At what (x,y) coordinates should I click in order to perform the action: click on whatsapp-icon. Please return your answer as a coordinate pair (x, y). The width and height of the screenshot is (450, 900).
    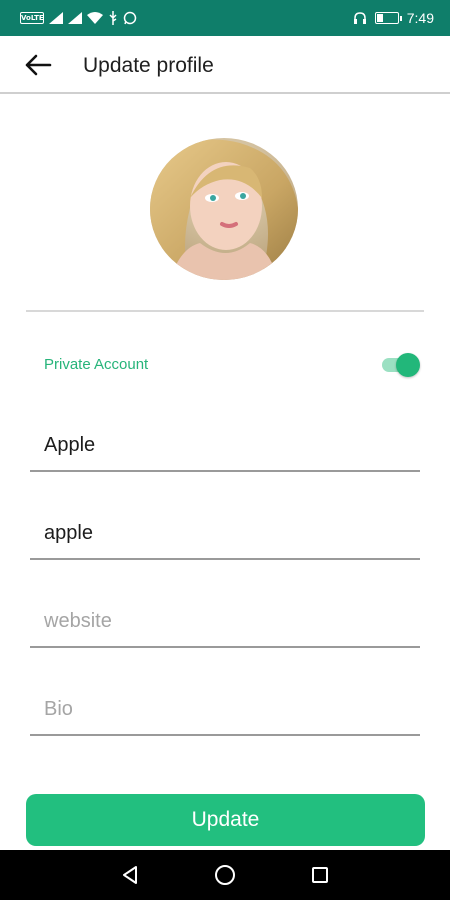
    Looking at the image, I should click on (130, 18).